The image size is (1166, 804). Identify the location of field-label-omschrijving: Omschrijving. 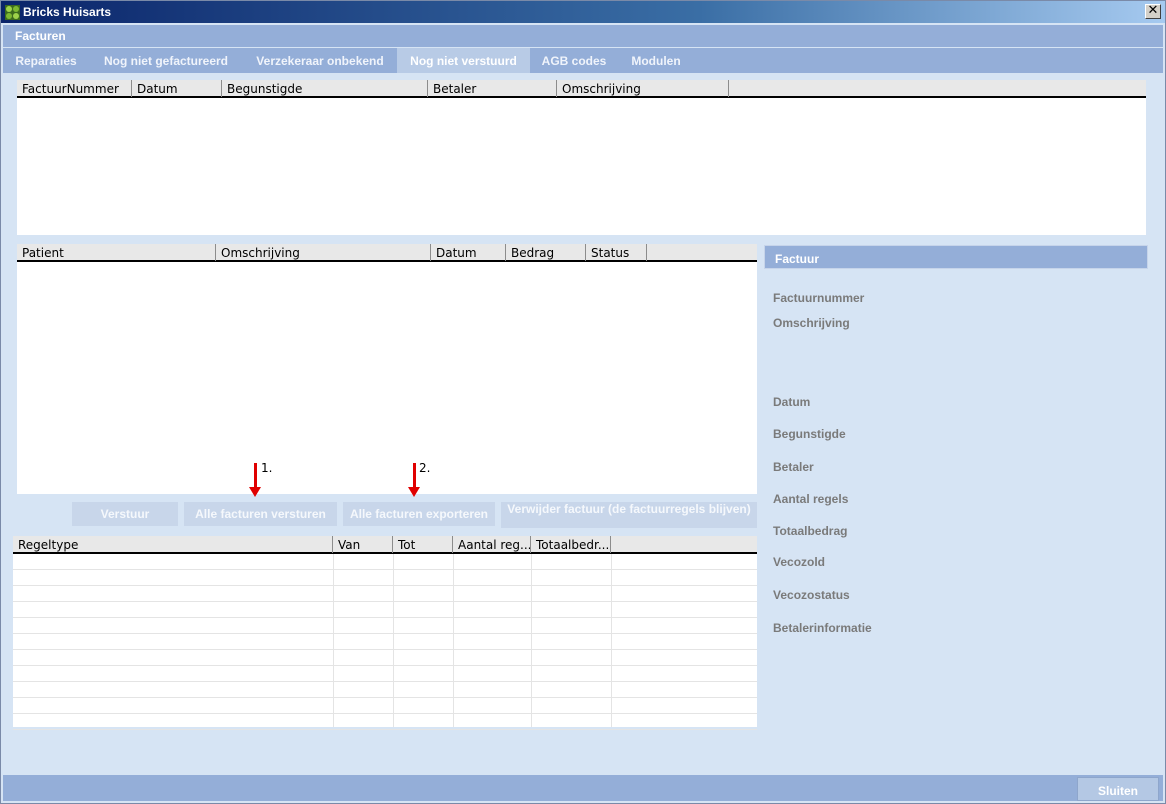
(811, 323).